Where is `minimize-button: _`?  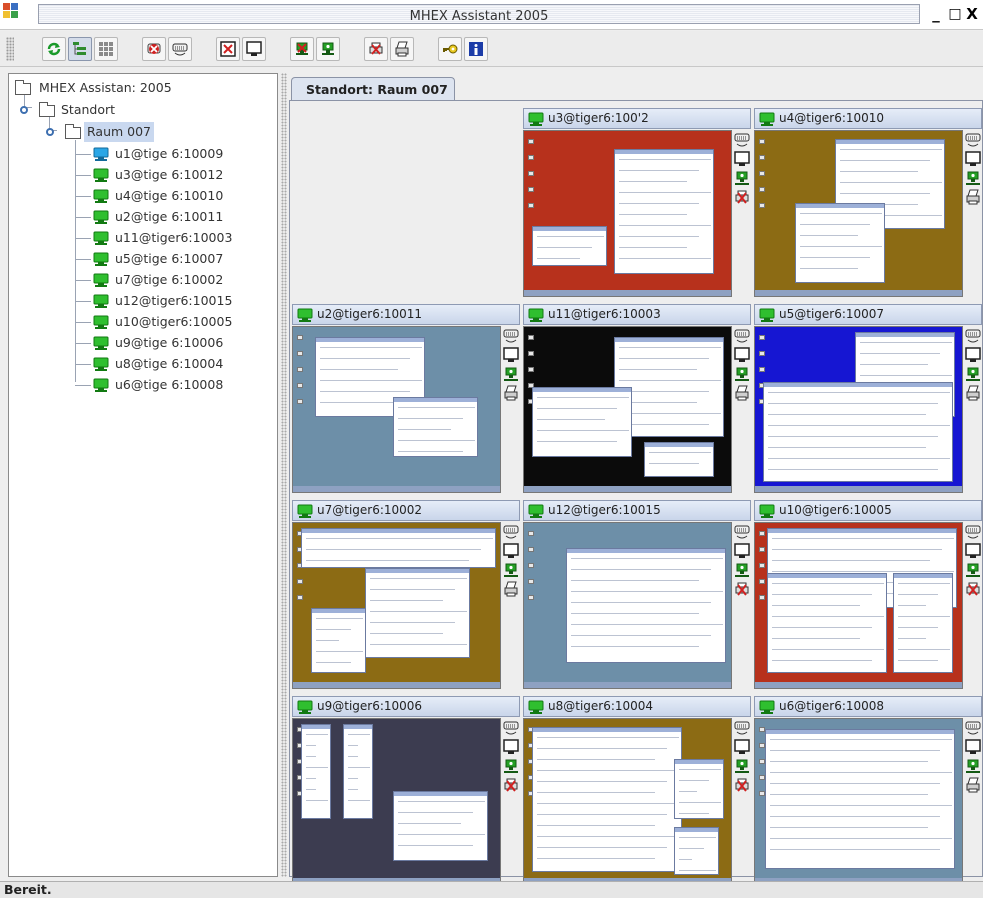 minimize-button: _ is located at coordinates (936, 14).